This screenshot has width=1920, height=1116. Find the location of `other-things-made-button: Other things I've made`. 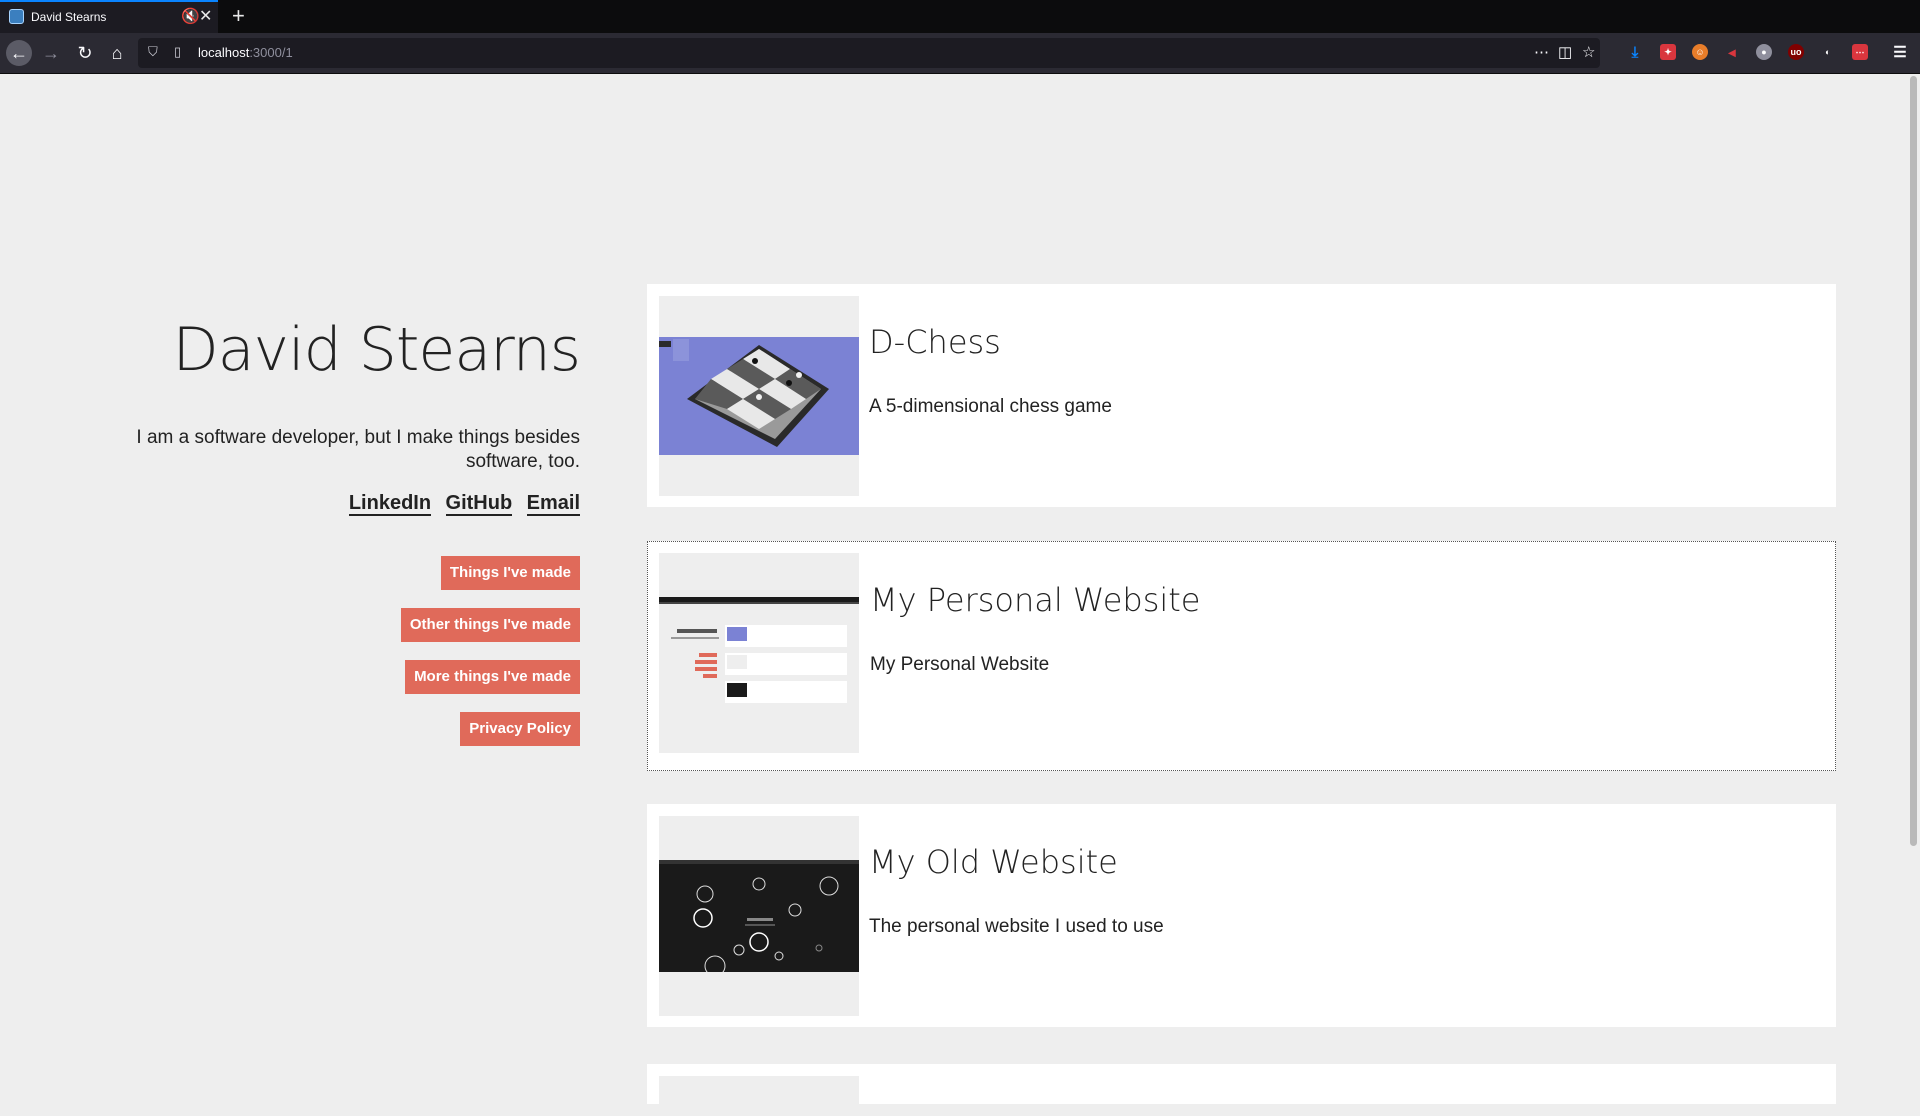

other-things-made-button: Other things I've made is located at coordinates (490, 625).